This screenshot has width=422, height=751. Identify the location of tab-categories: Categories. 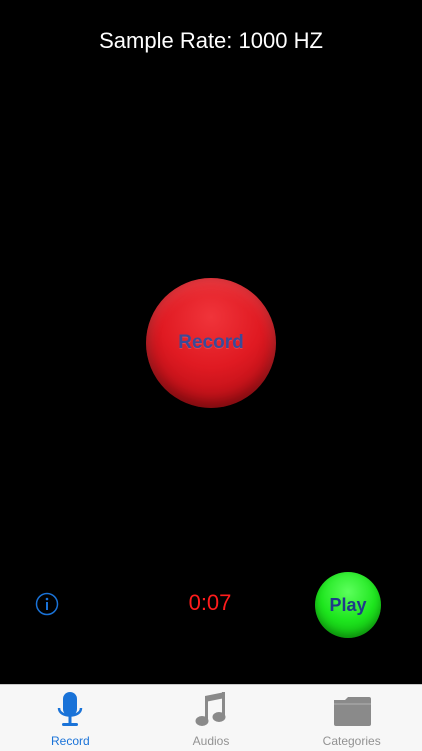
(351, 718).